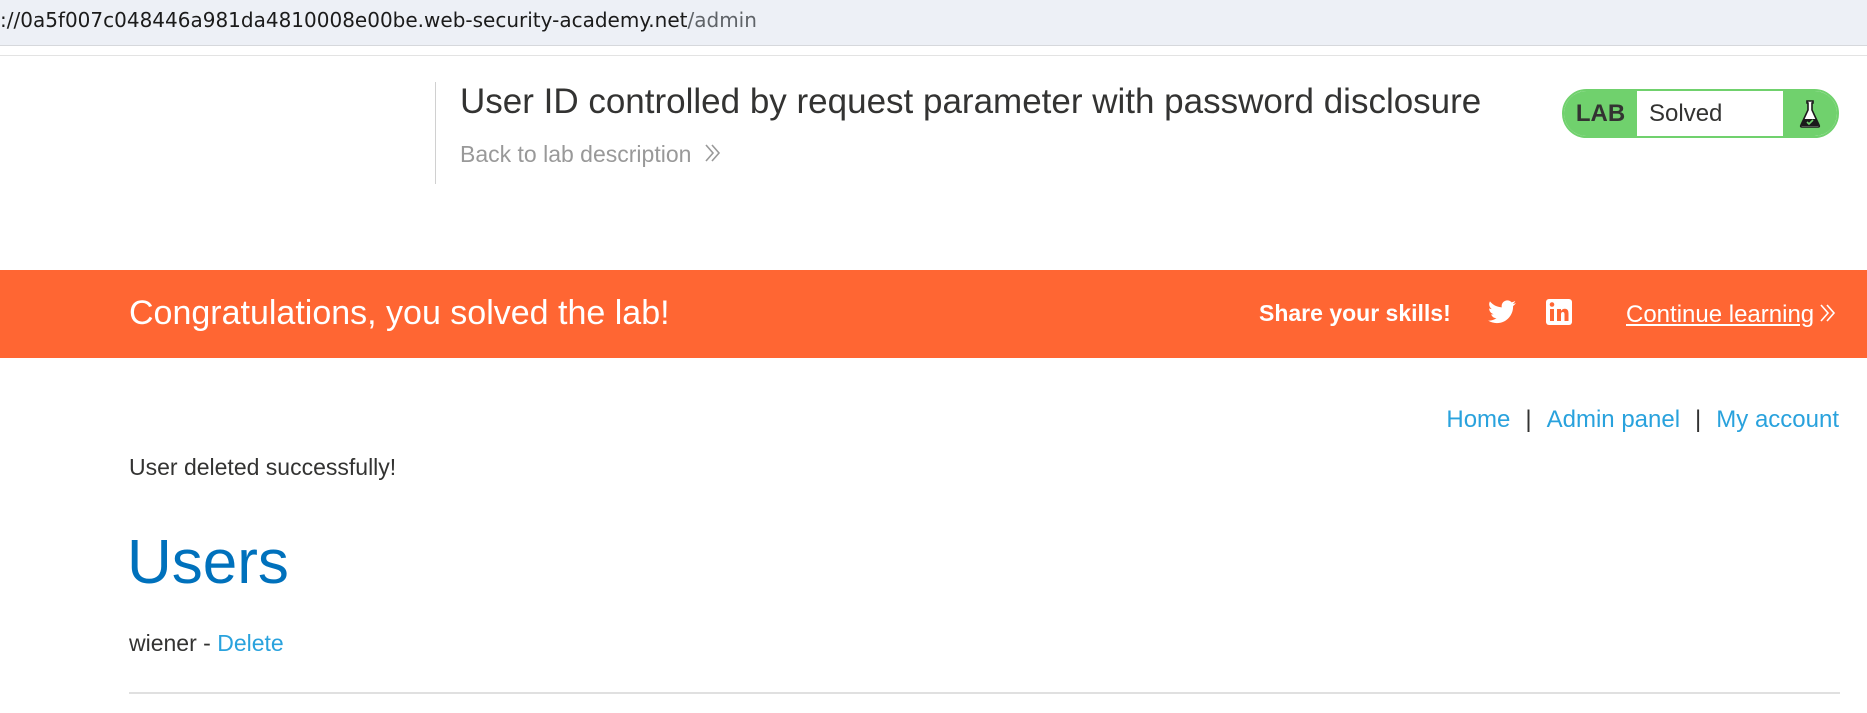  I want to click on linkedin-icon, so click(1559, 314).